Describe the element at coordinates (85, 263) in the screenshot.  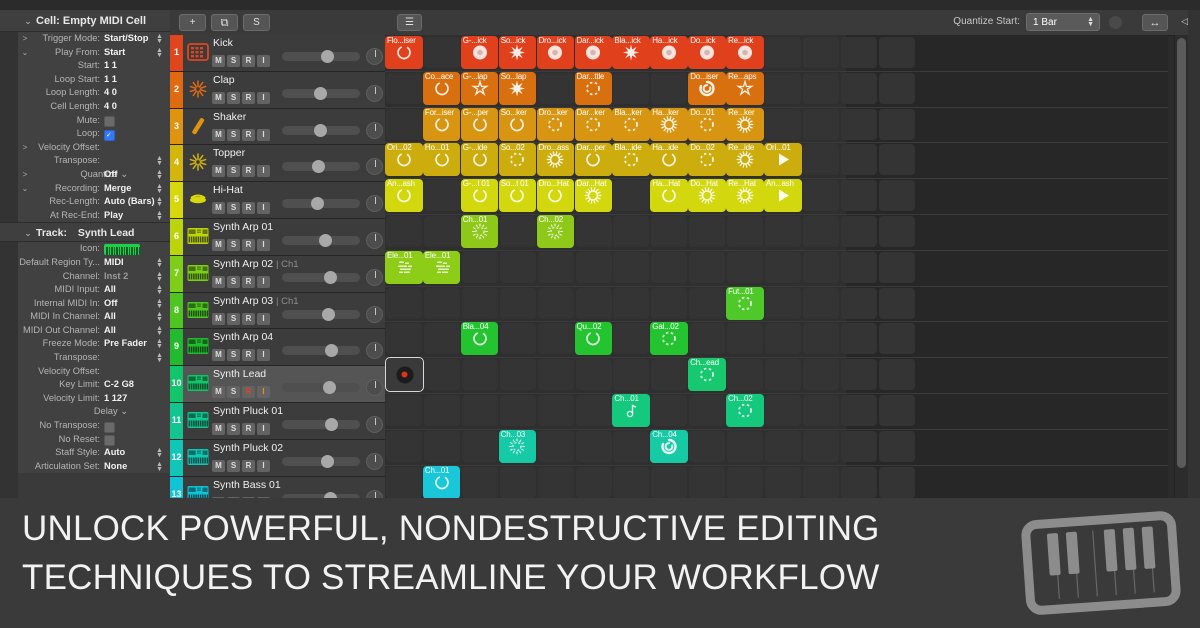
I see `track-param-row: Default Region Ty... MIDI ▲ ▼` at that location.